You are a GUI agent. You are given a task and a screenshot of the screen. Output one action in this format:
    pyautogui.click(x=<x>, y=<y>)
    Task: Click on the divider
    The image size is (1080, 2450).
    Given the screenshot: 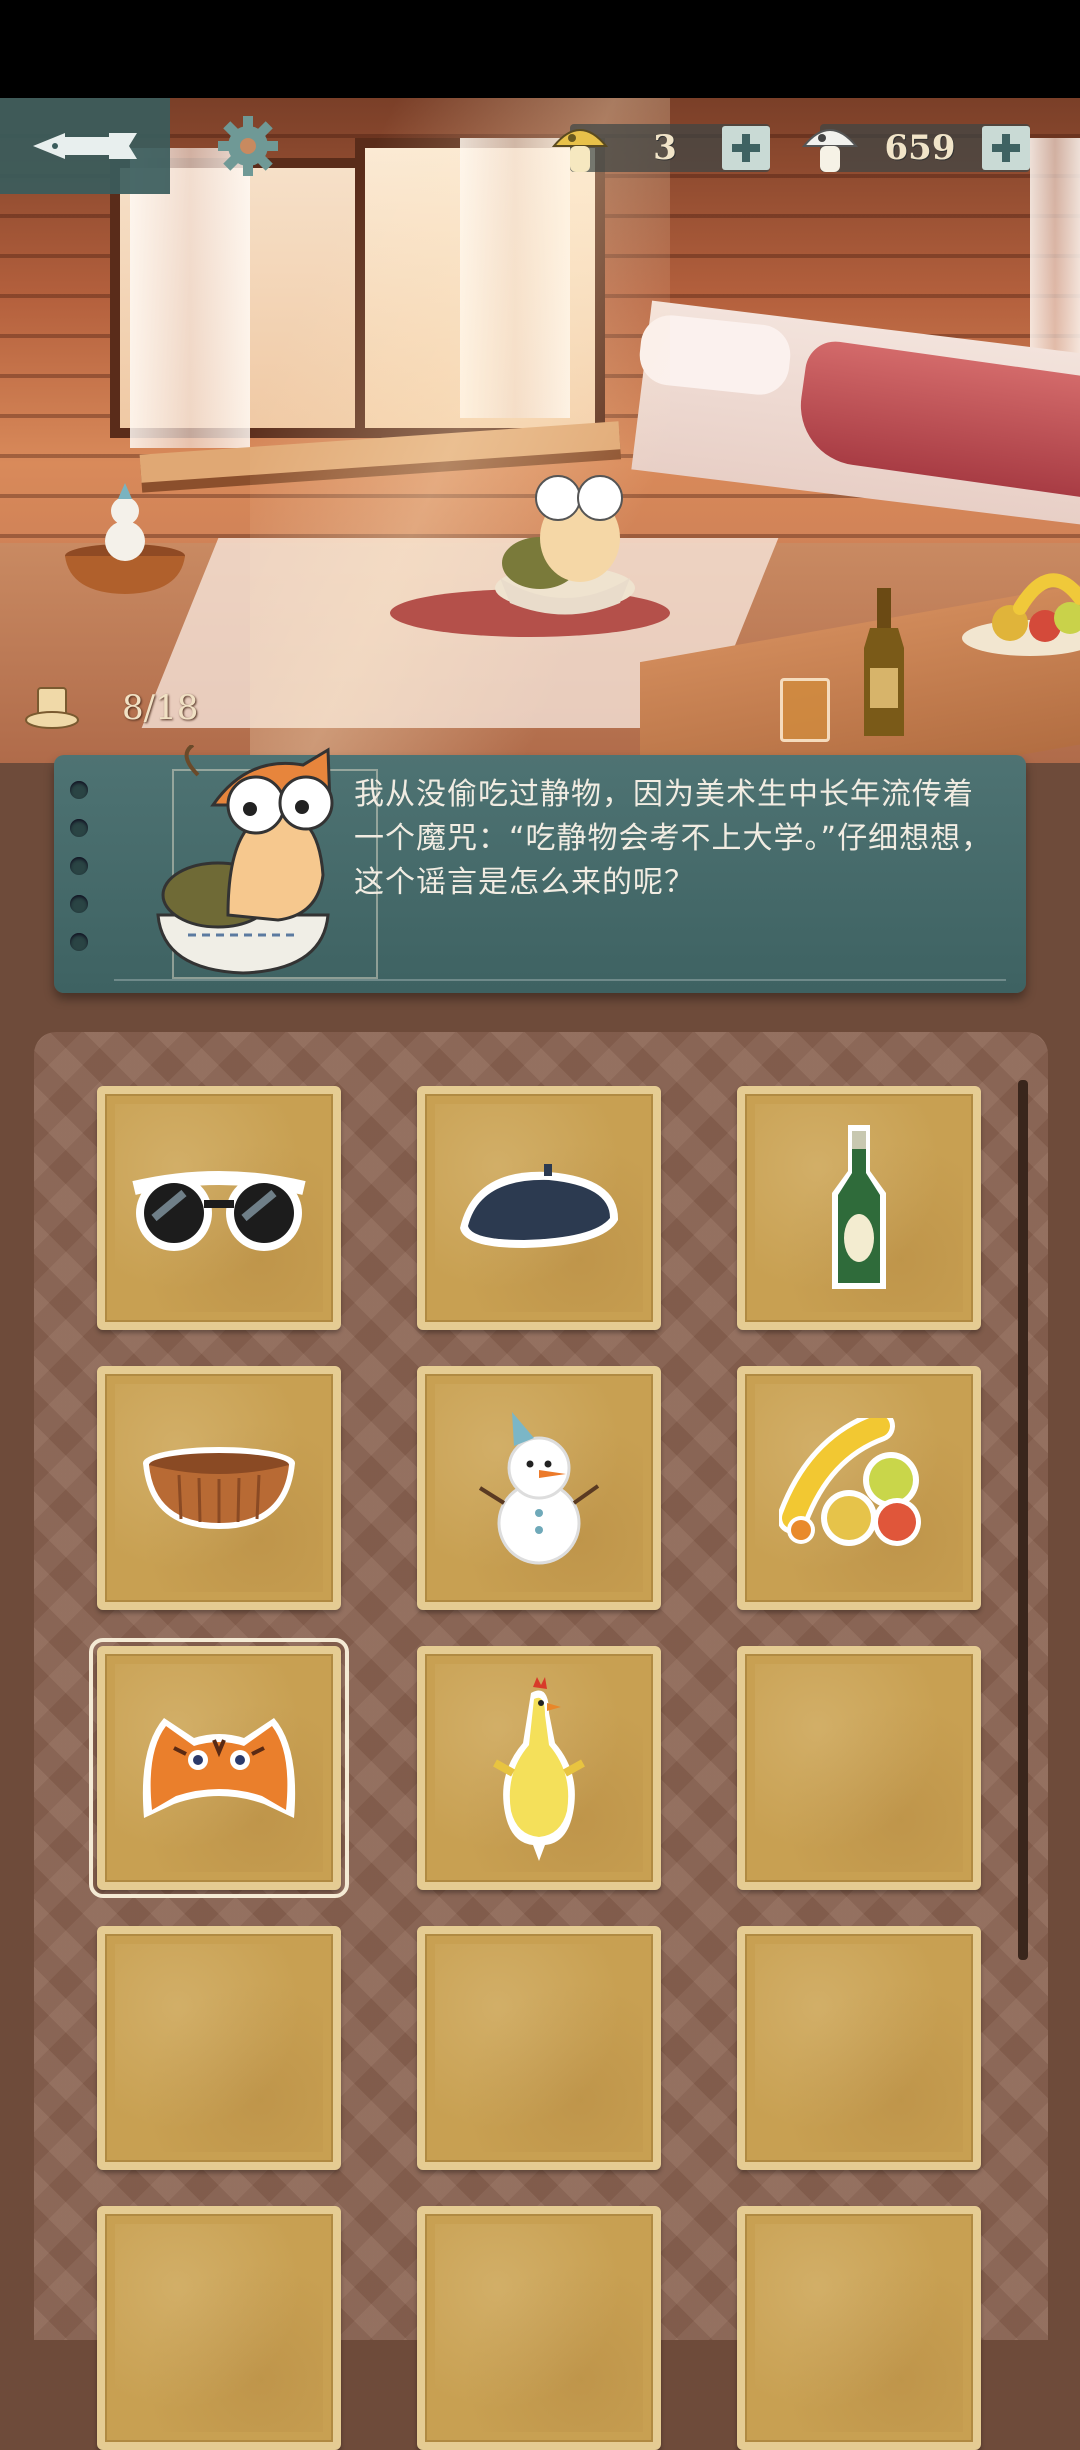 What is the action you would take?
    pyautogui.click(x=560, y=980)
    